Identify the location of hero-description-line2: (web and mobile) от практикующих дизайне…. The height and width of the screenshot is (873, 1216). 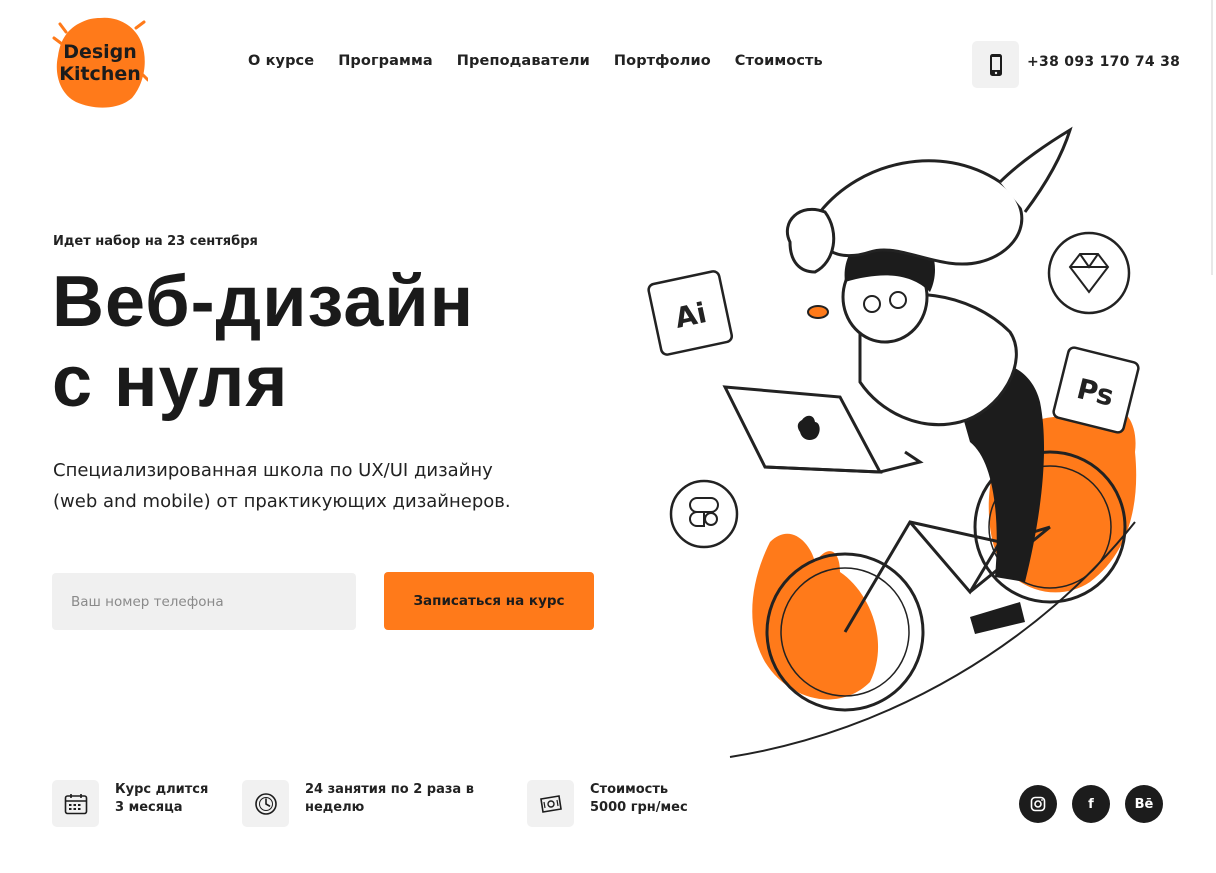
(282, 501).